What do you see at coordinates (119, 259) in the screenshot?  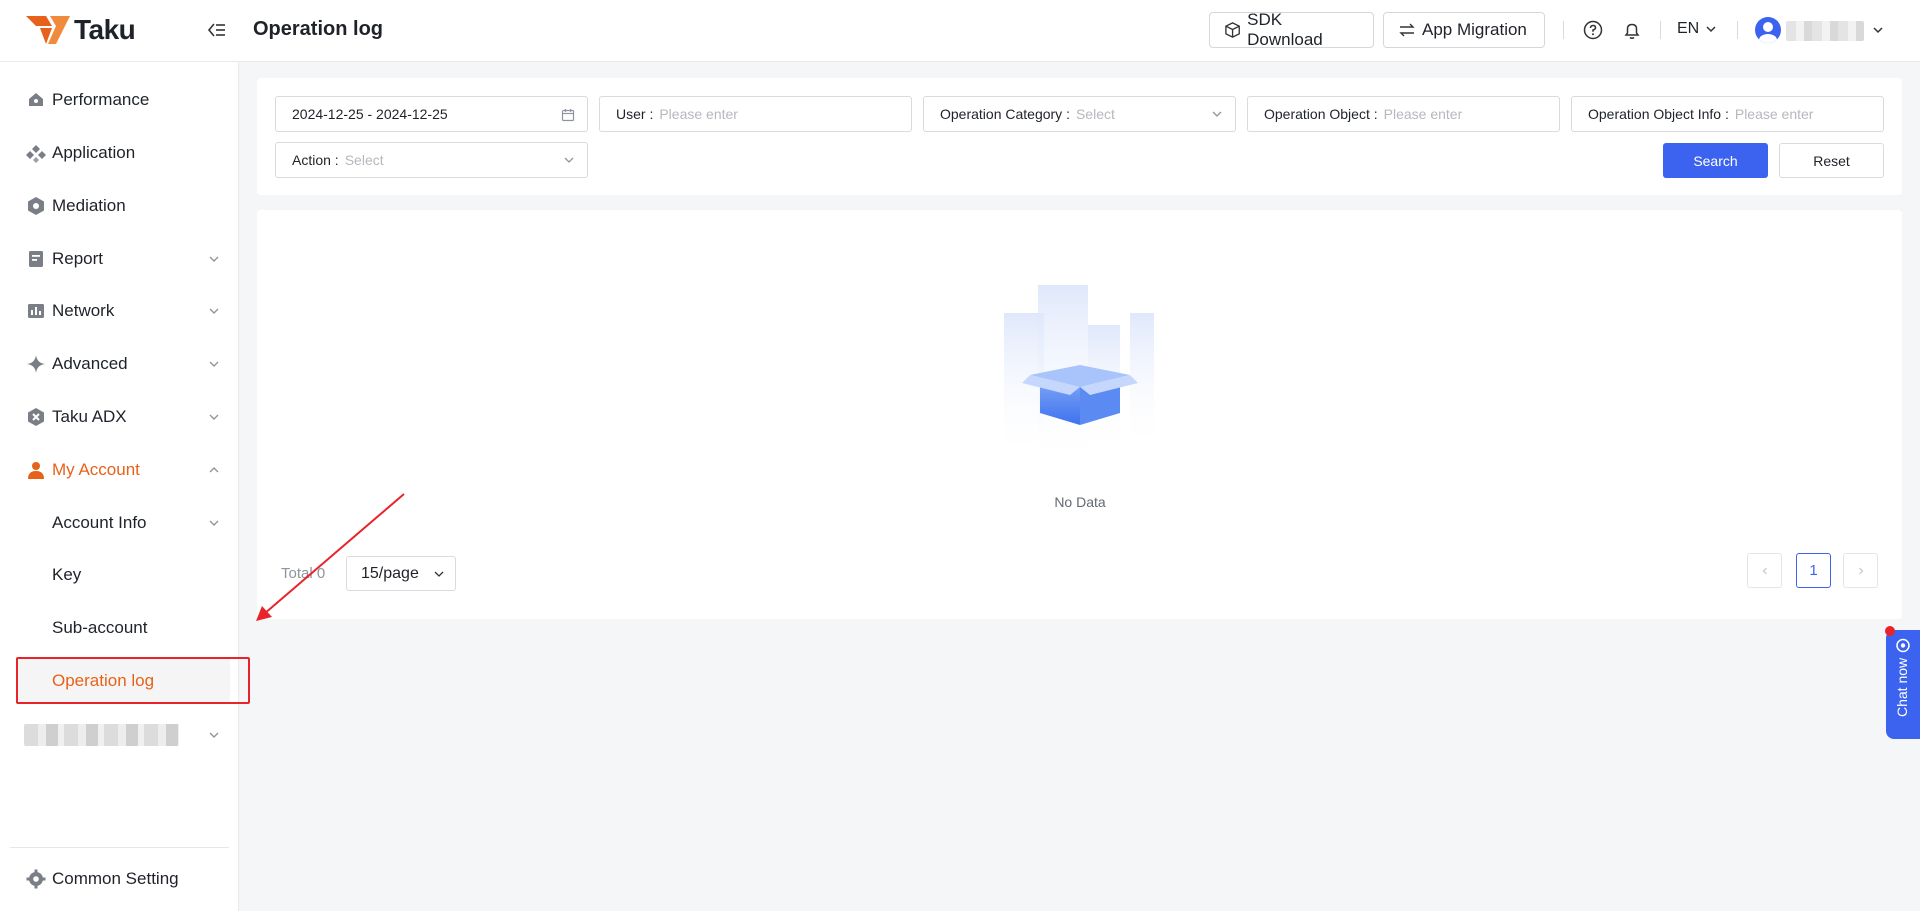 I see `sidebar-item-report: Report` at bounding box center [119, 259].